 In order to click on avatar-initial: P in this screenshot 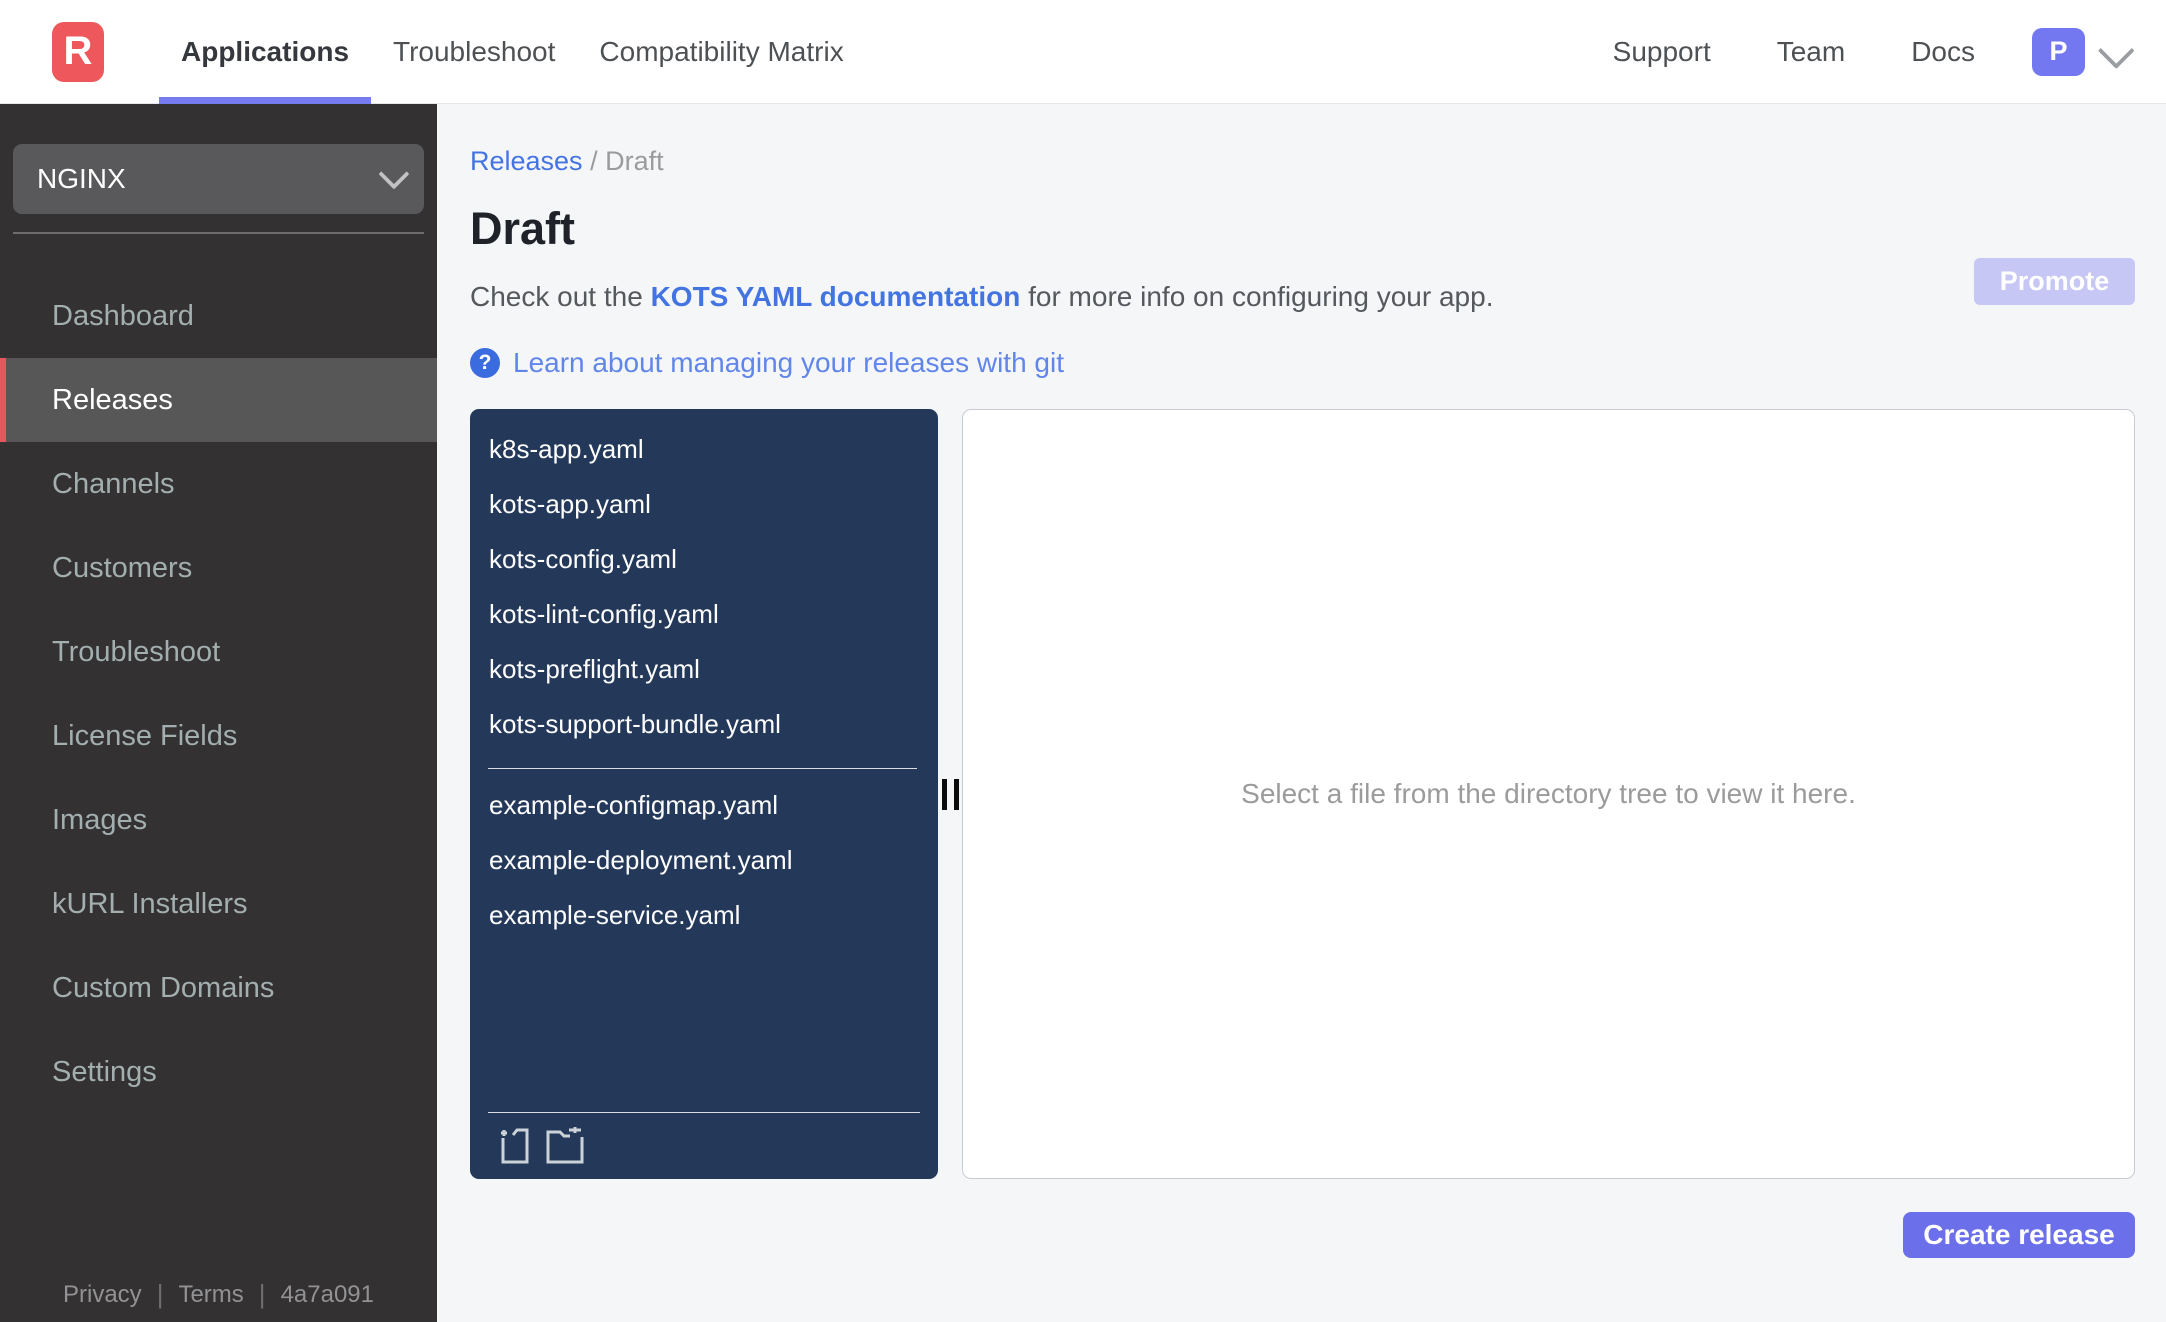, I will do `click(2058, 51)`.